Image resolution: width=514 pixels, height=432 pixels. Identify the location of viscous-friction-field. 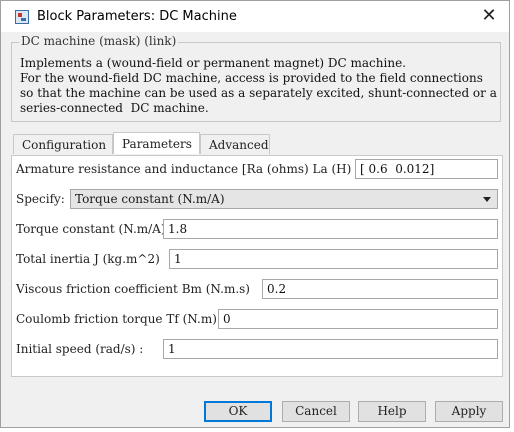
(380, 289).